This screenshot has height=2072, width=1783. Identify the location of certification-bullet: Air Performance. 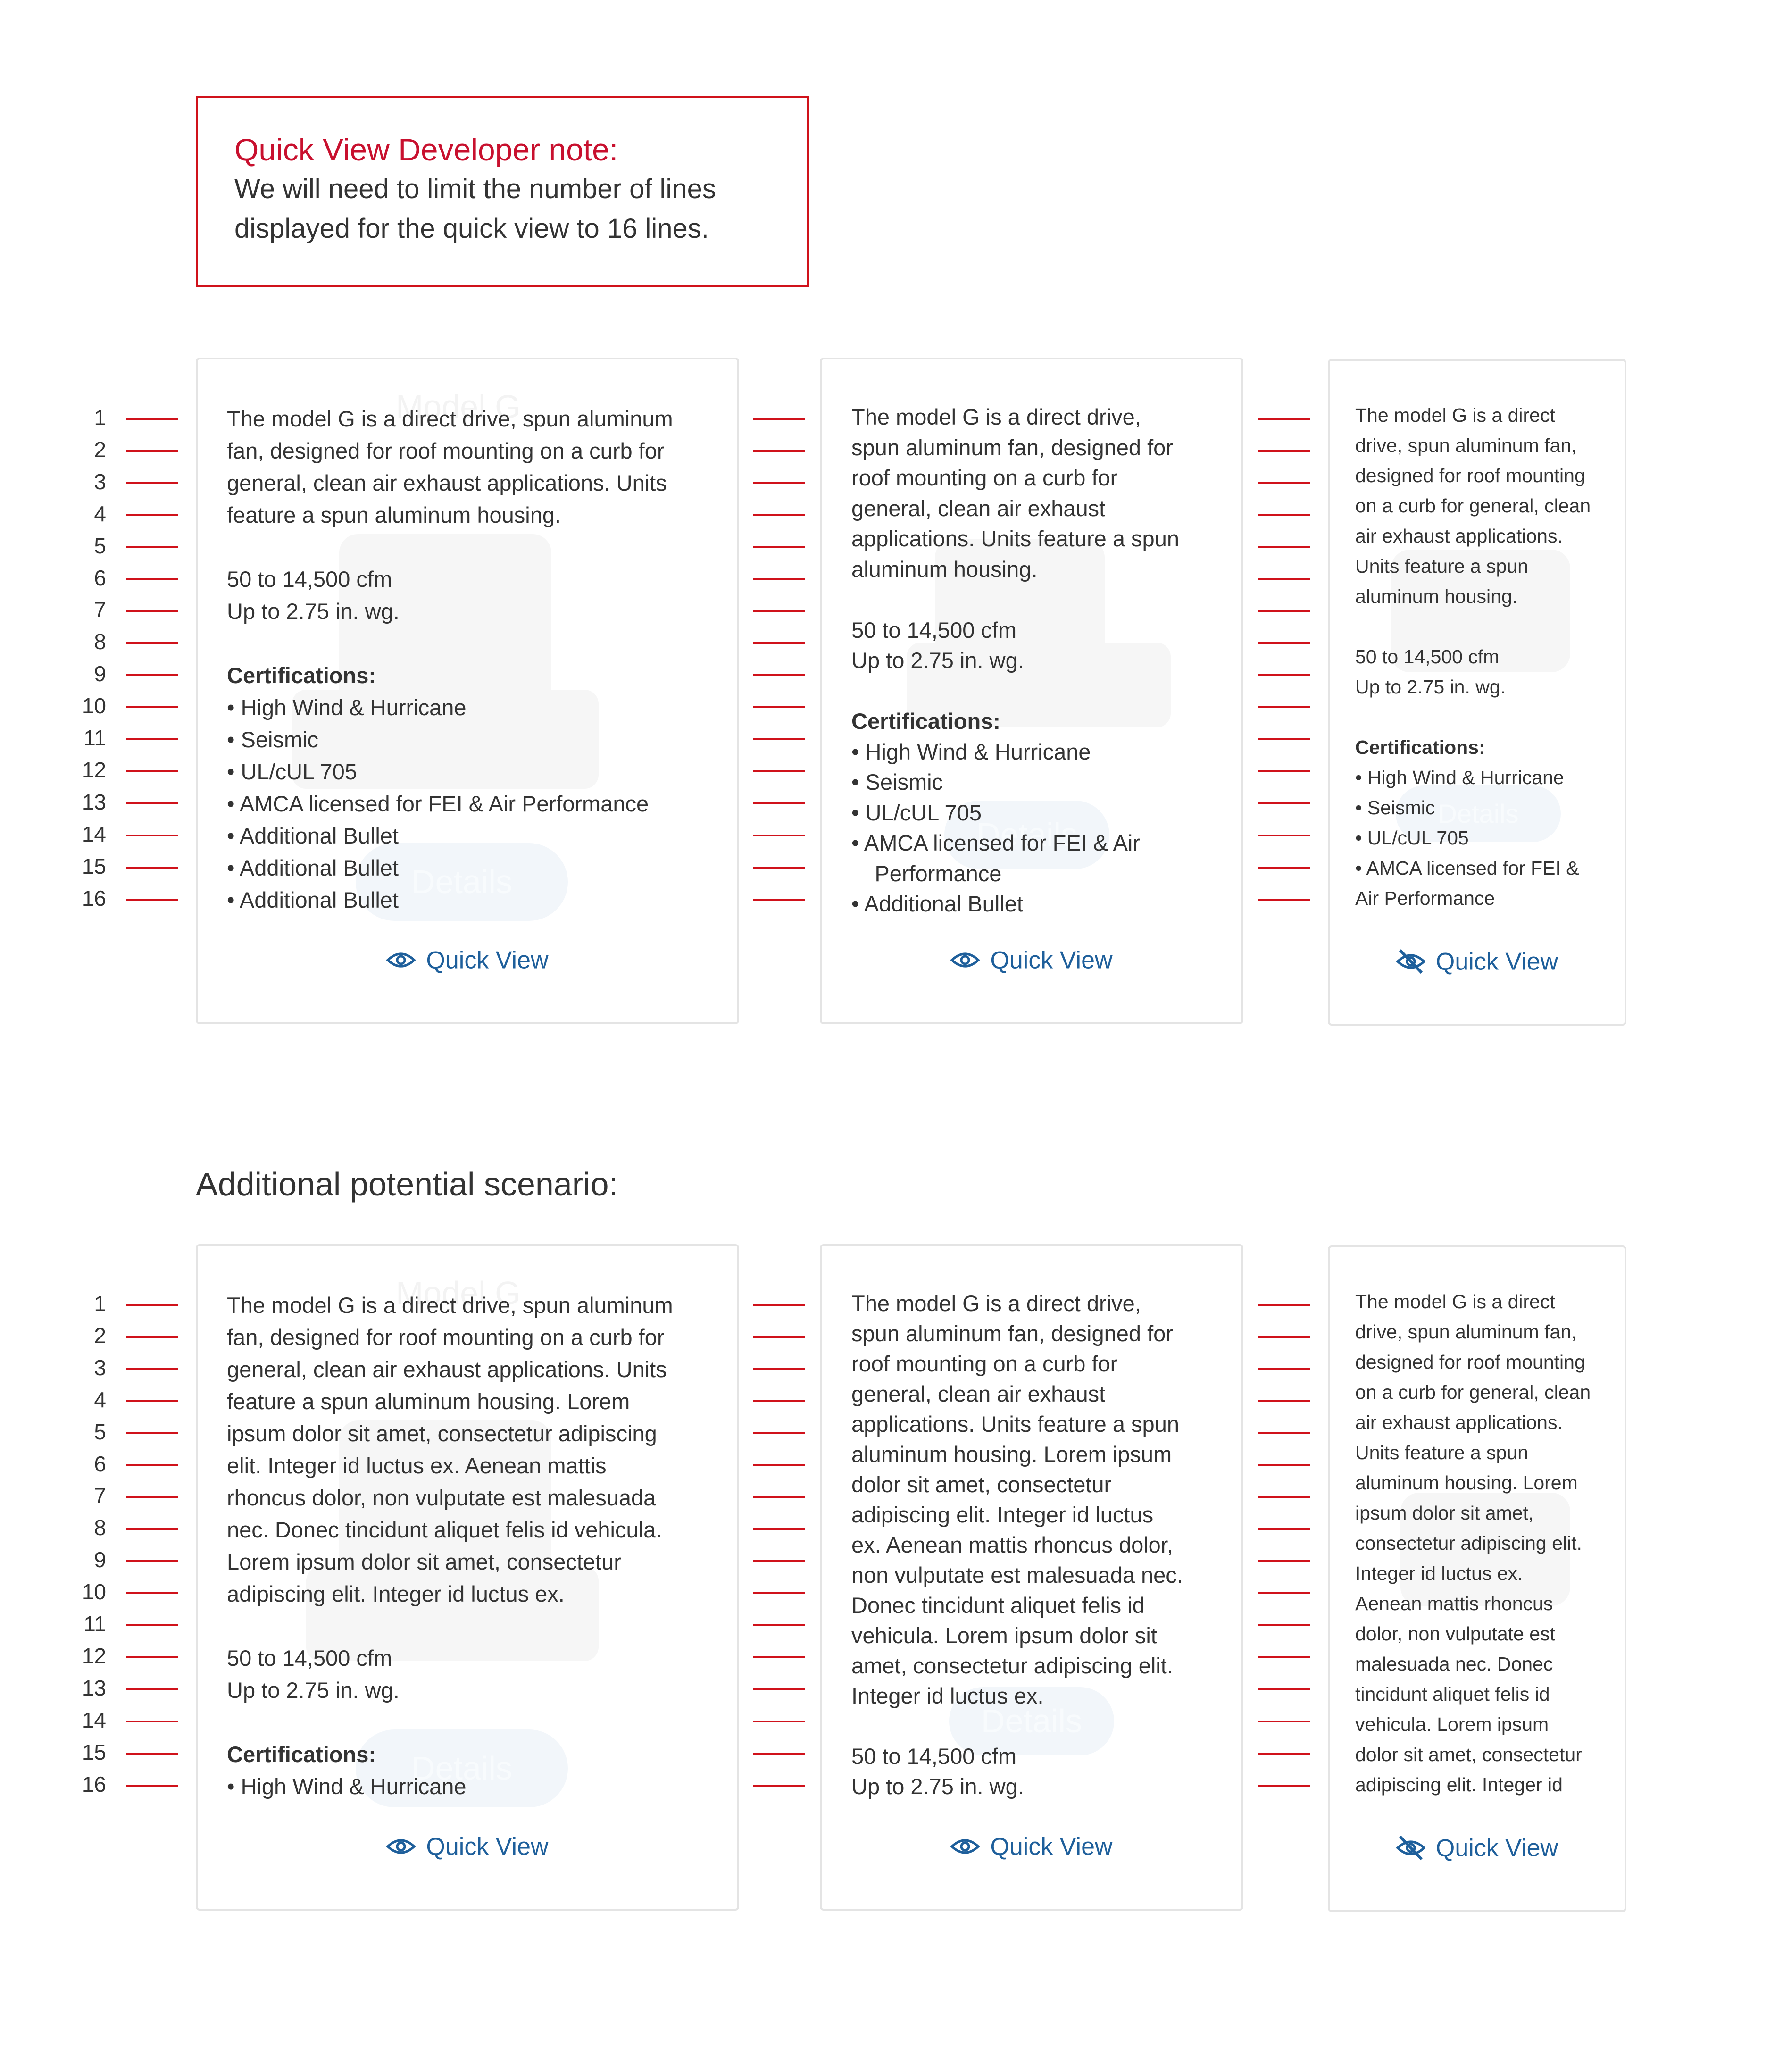
(1425, 898).